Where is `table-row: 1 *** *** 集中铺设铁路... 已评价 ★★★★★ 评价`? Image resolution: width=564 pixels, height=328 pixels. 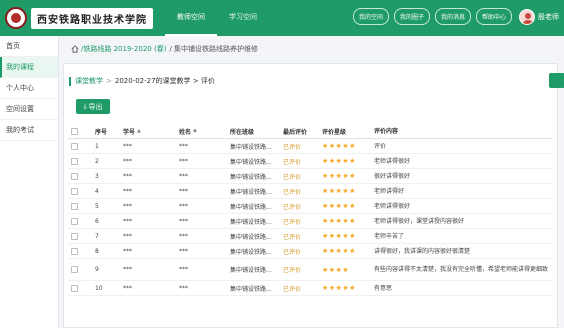 table-row: 1 *** *** 集中铺设铁路... 已评价 ★★★★★ 评价 is located at coordinates (310, 146).